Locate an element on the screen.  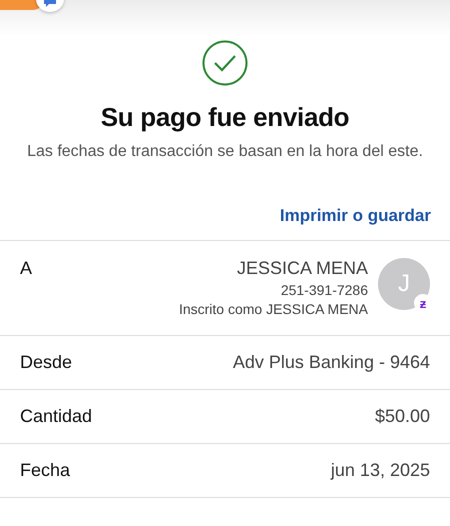
detail-label: Fecha is located at coordinates (45, 470).